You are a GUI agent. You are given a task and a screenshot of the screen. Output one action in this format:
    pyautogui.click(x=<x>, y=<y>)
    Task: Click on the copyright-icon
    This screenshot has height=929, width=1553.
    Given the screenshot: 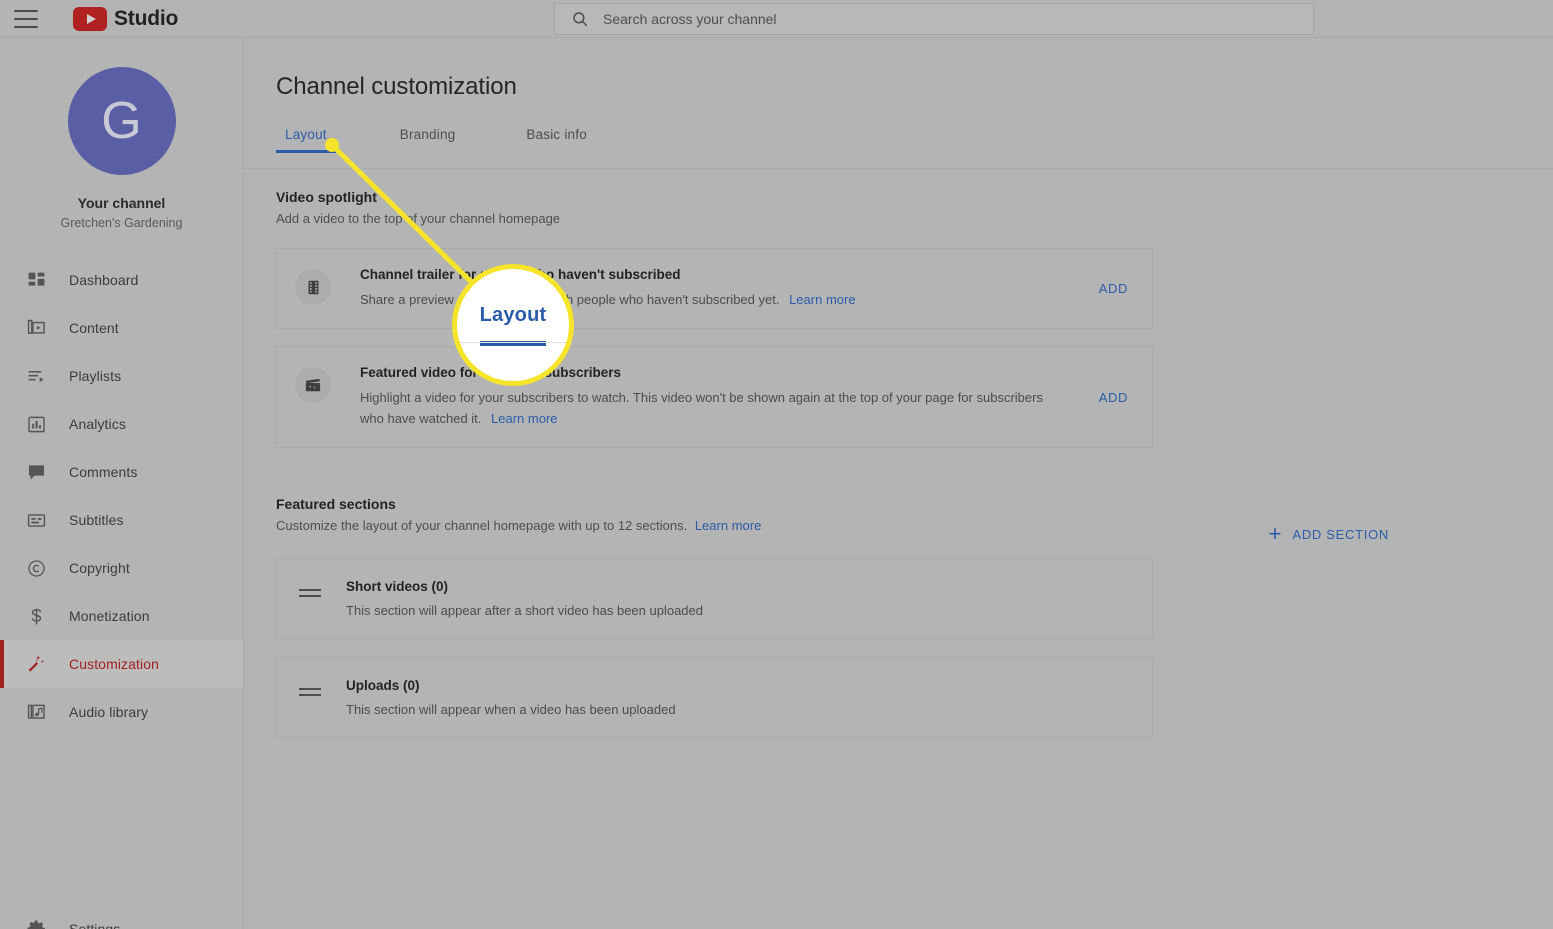 What is the action you would take?
    pyautogui.click(x=36, y=568)
    